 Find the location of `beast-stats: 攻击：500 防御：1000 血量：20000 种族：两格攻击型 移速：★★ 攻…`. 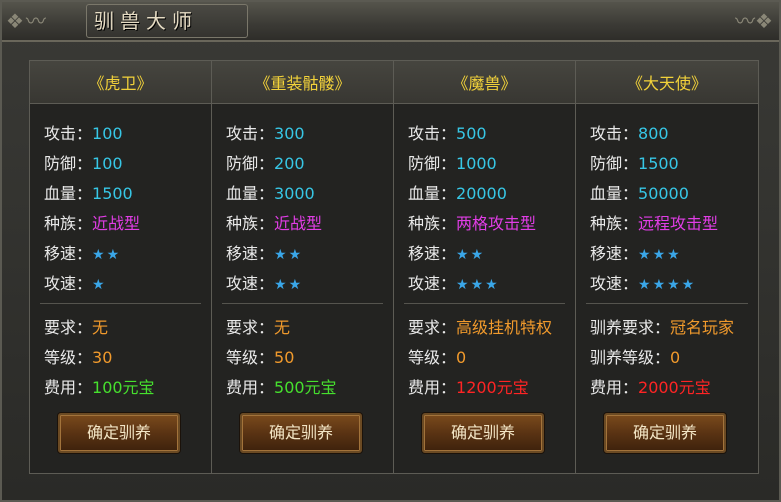

beast-stats: 攻击：500 防御：1000 血量：20000 种族：两格攻击型 移速：★★ 攻… is located at coordinates (489, 209).